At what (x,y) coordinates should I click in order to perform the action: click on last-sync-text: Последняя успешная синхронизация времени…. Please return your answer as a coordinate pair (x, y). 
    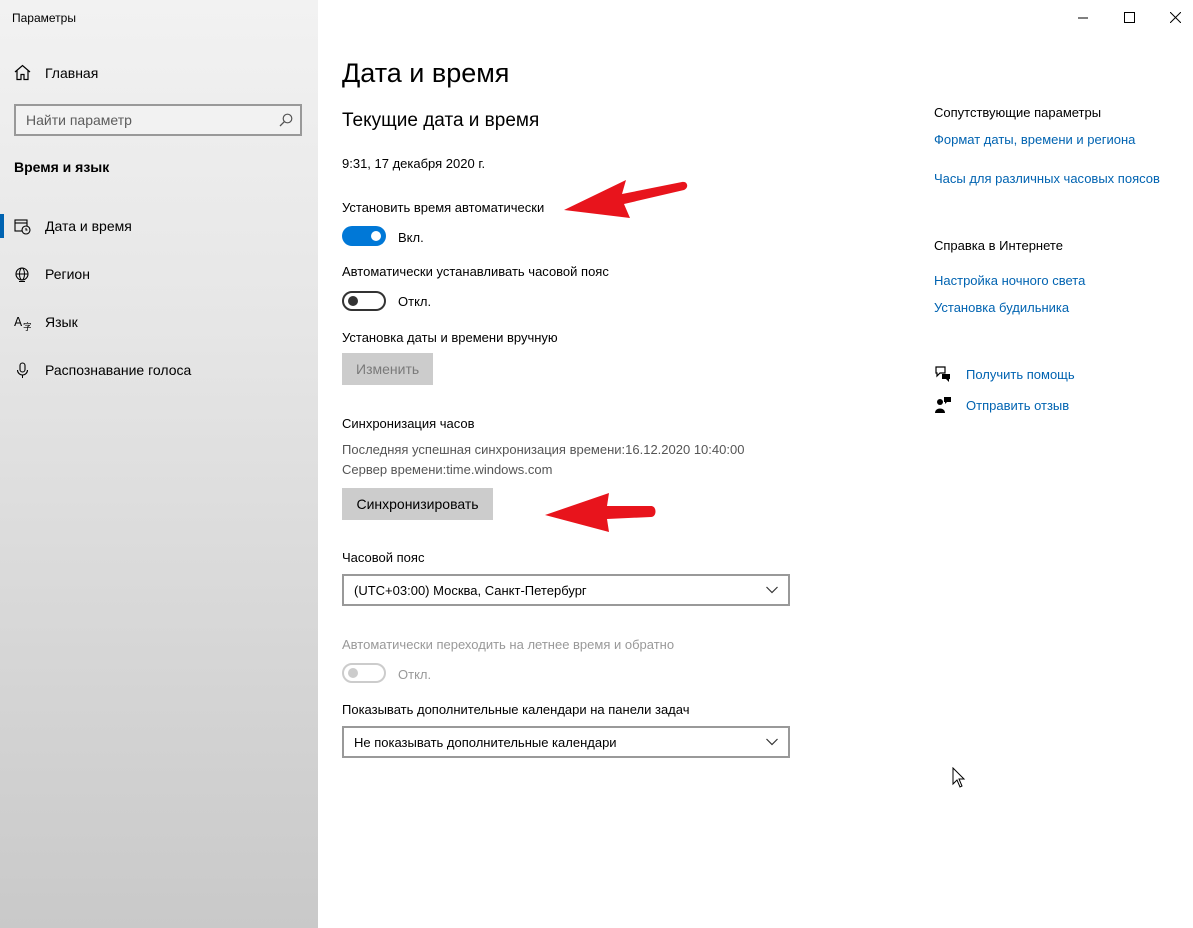
    Looking at the image, I should click on (543, 449).